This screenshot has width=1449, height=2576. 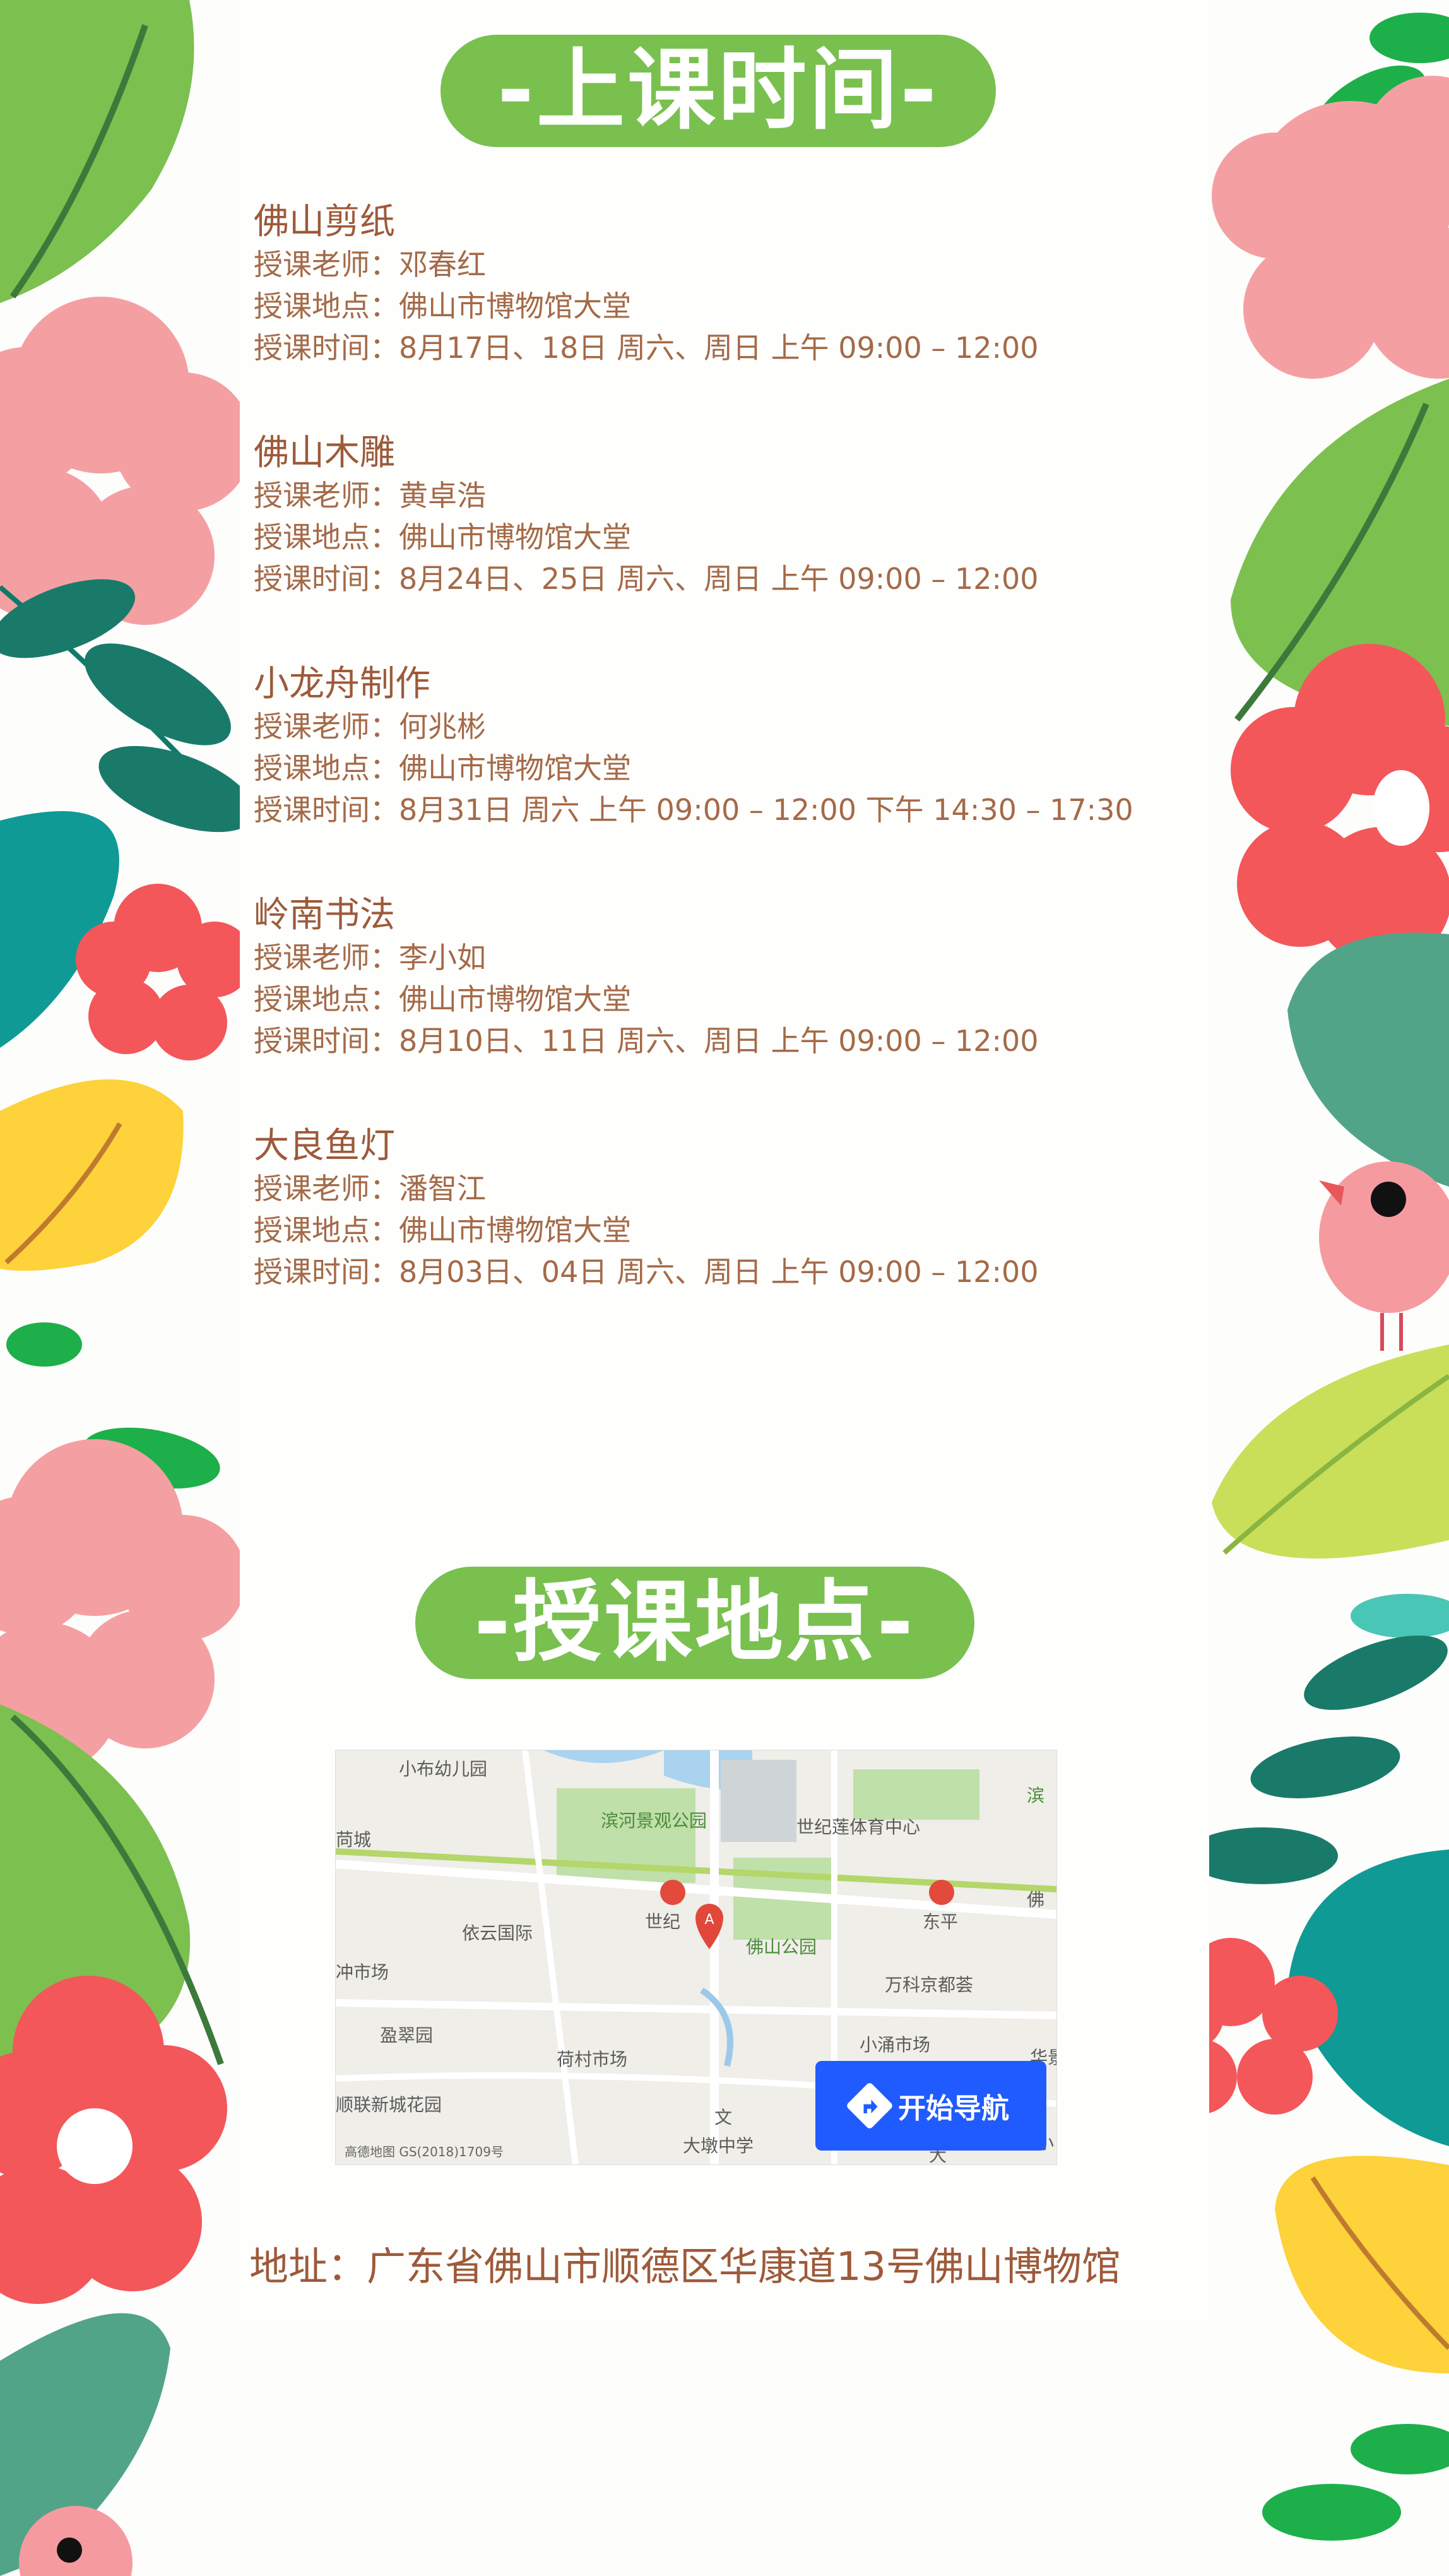 What do you see at coordinates (370, 958) in the screenshot?
I see `course-teacher: 授课老师：李小如` at bounding box center [370, 958].